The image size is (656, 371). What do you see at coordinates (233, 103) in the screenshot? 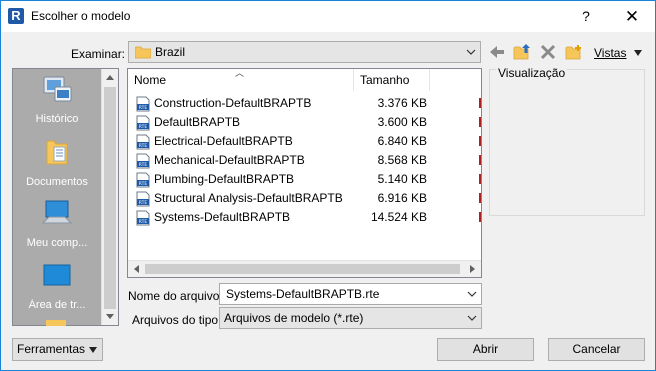
I see `file-name: Construction-DefaultBRAPTB` at bounding box center [233, 103].